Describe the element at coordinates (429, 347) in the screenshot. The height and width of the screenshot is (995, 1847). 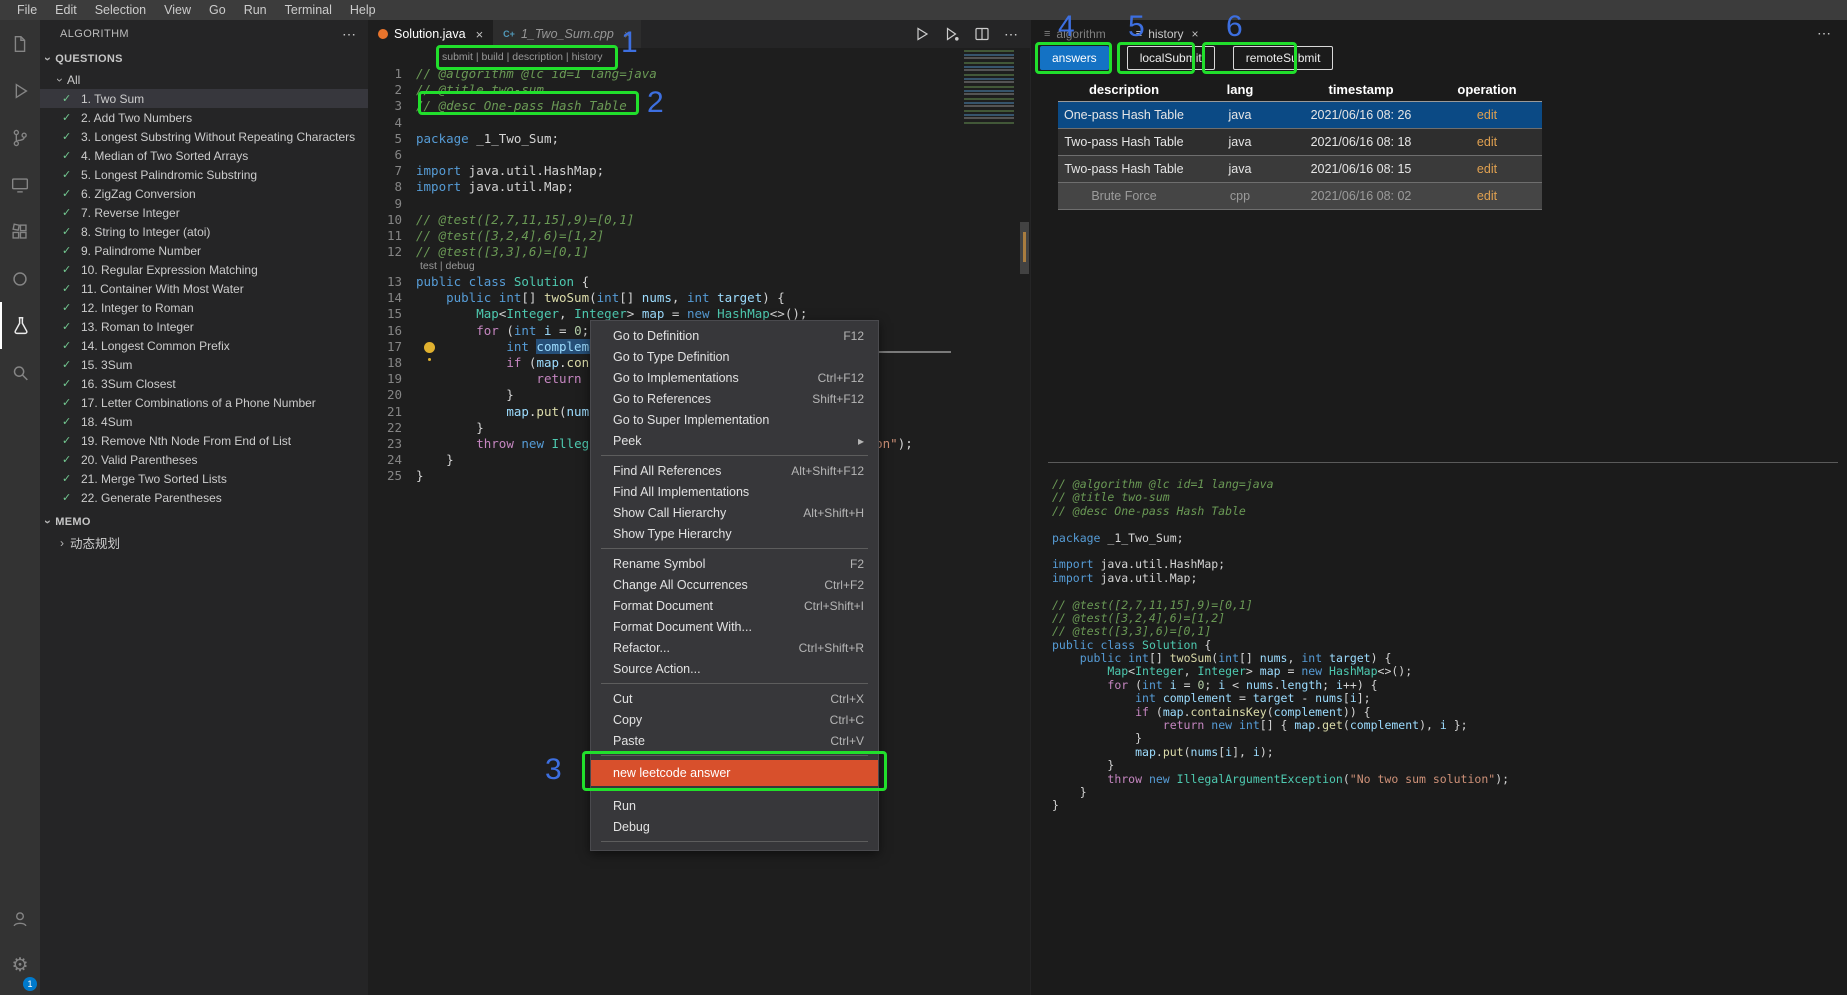
I see `lightbulb-icon` at that location.